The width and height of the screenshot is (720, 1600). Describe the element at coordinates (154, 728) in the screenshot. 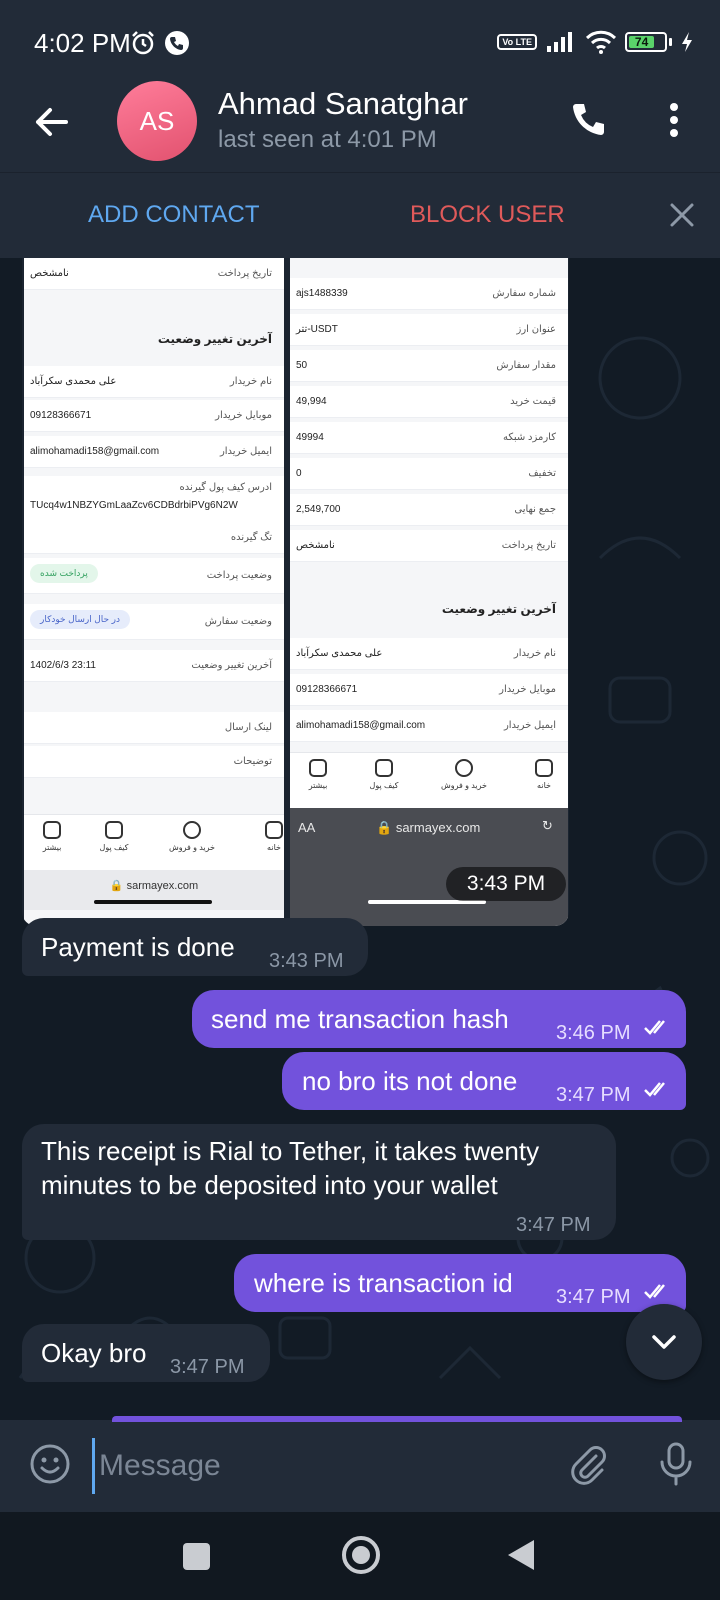

I see `receipt-row: لینک ارسال` at that location.